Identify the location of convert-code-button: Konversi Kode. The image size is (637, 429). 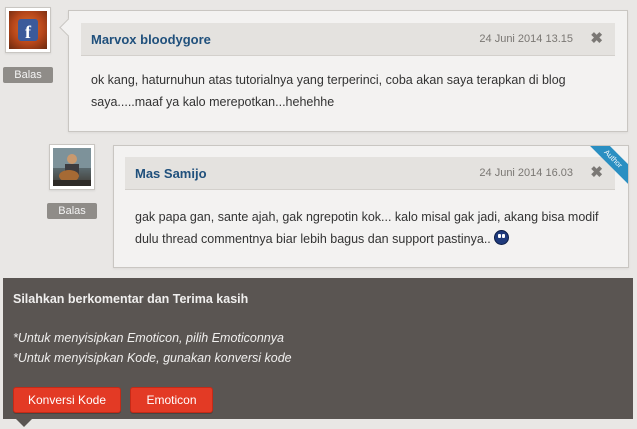
(67, 400).